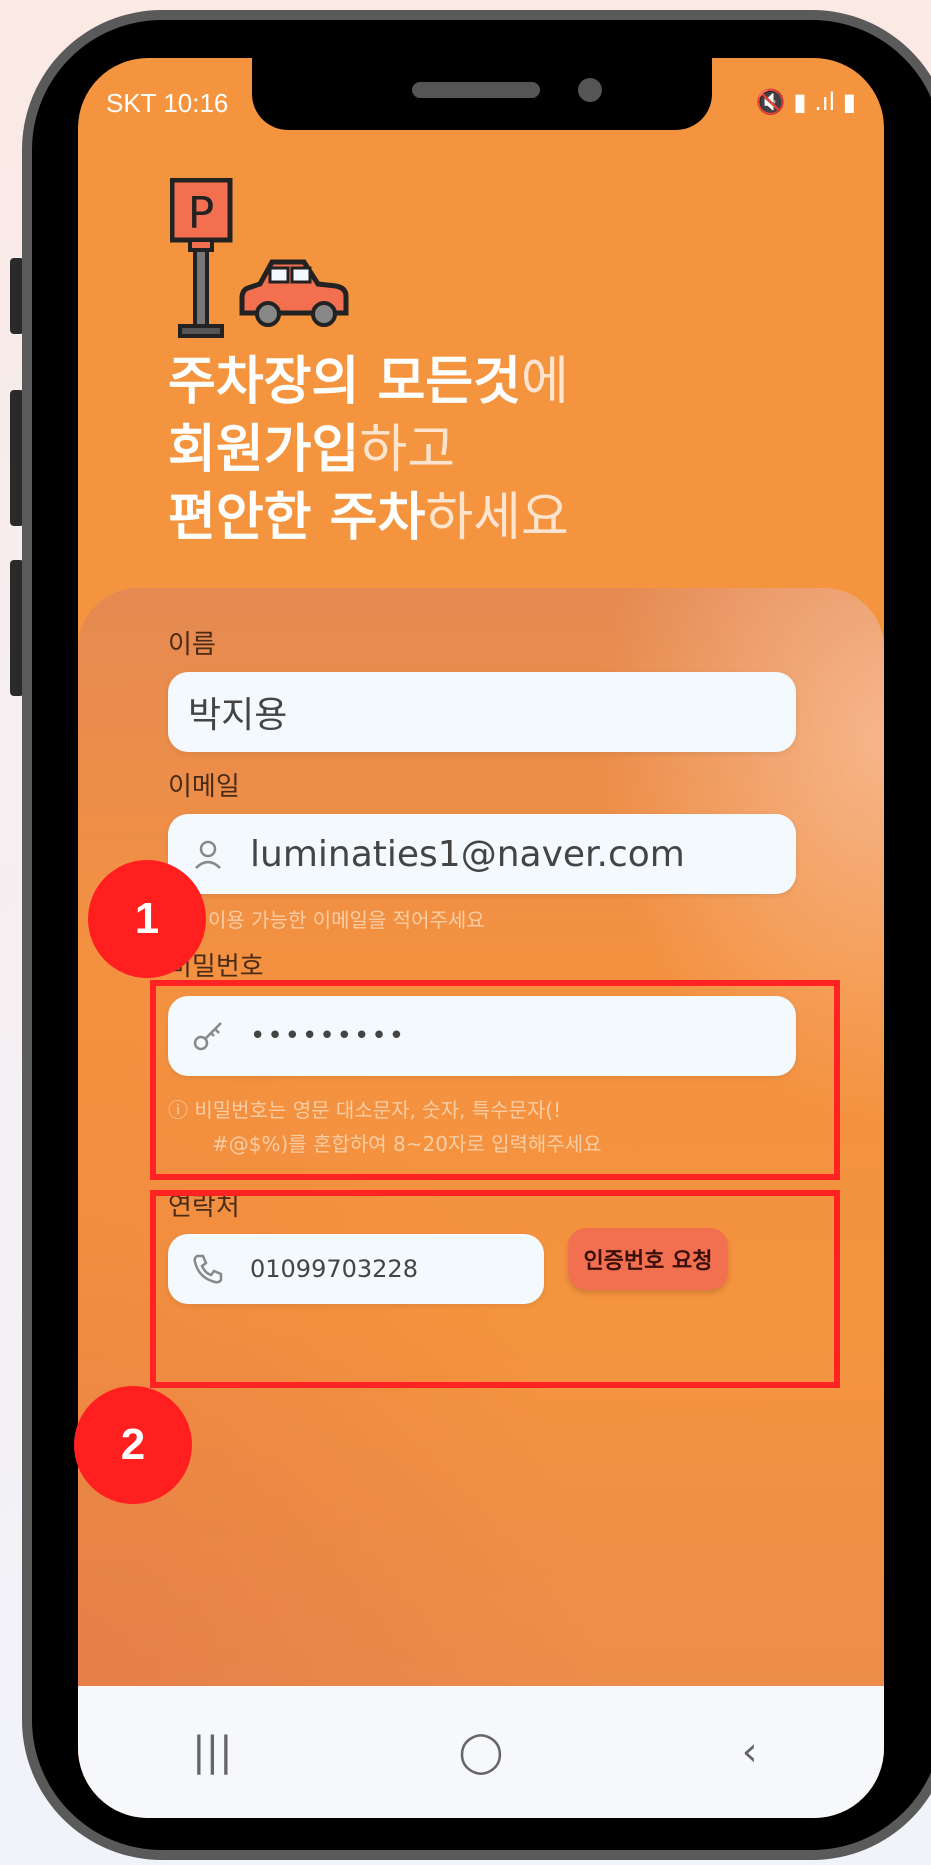  Describe the element at coordinates (482, 712) in the screenshot. I see `name-field: 박지용` at that location.